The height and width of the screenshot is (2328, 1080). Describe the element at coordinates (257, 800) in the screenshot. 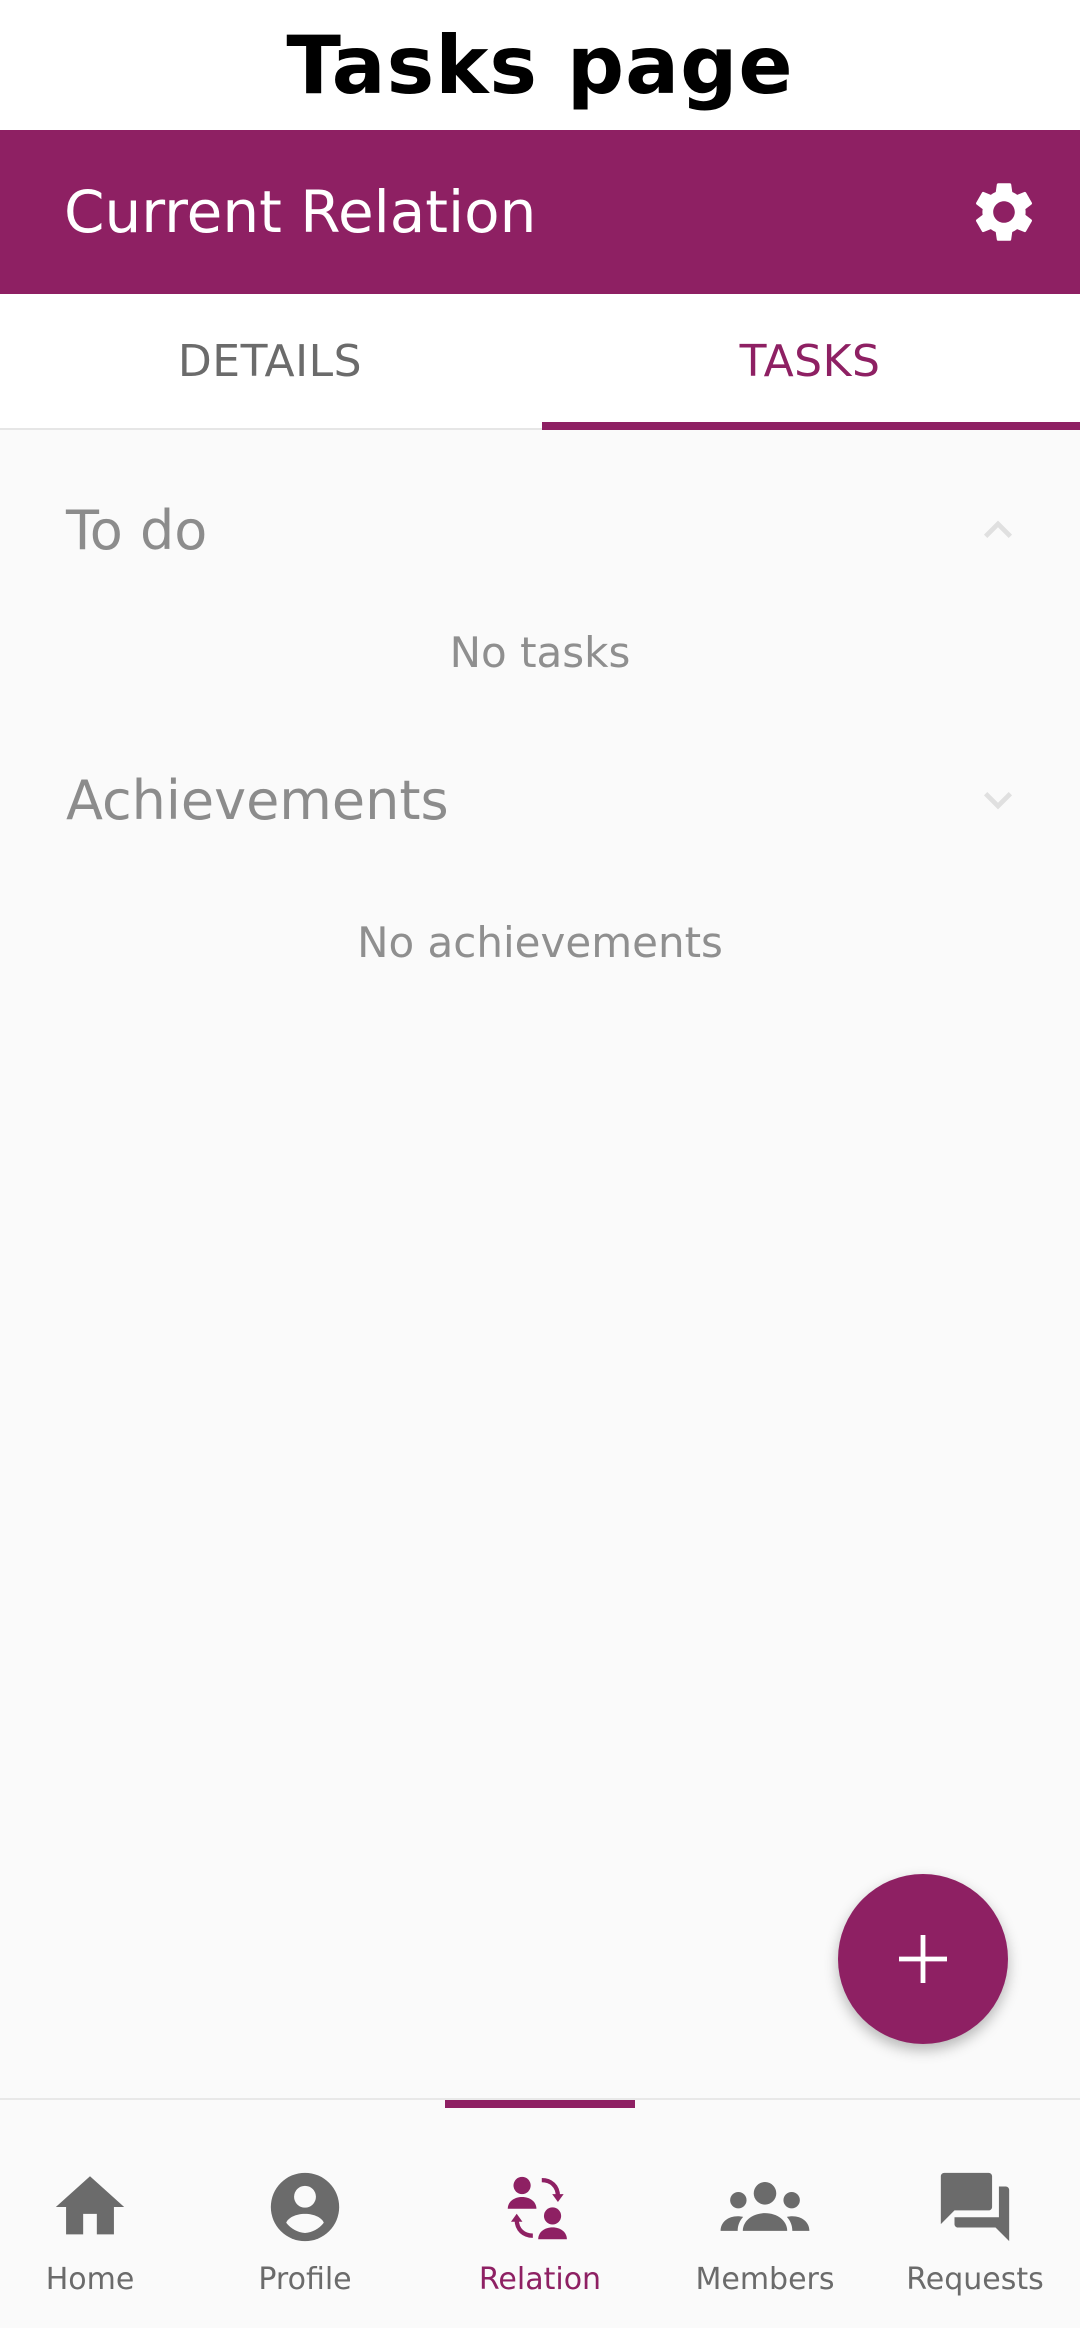

I see `achievements-section-title: Achievements` at that location.